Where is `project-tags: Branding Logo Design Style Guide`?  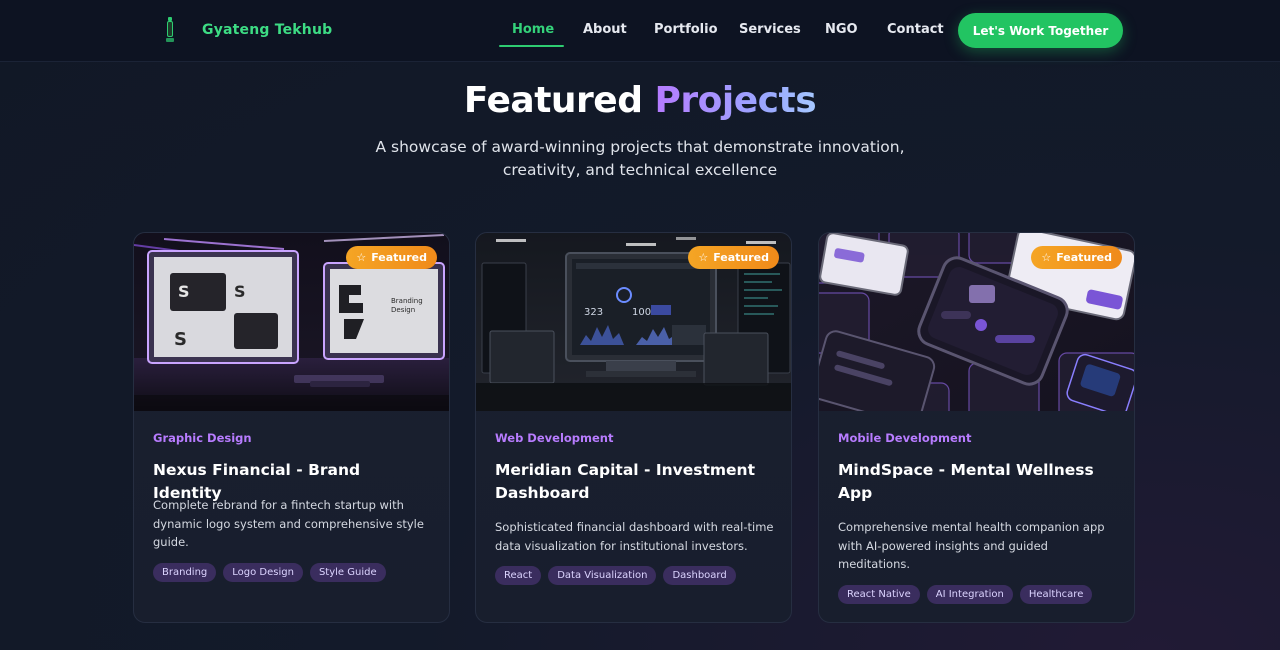
project-tags: Branding Logo Design Style Guide is located at coordinates (269, 572).